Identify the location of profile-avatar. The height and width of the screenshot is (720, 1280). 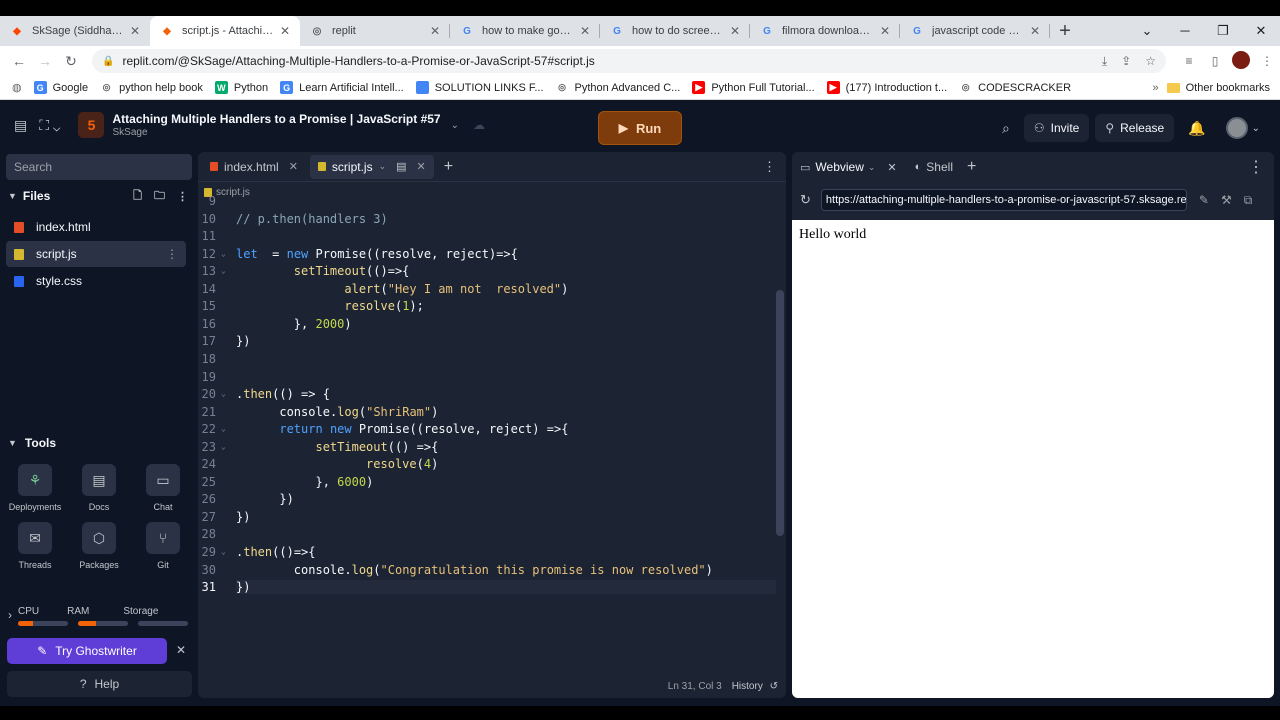
(1241, 61).